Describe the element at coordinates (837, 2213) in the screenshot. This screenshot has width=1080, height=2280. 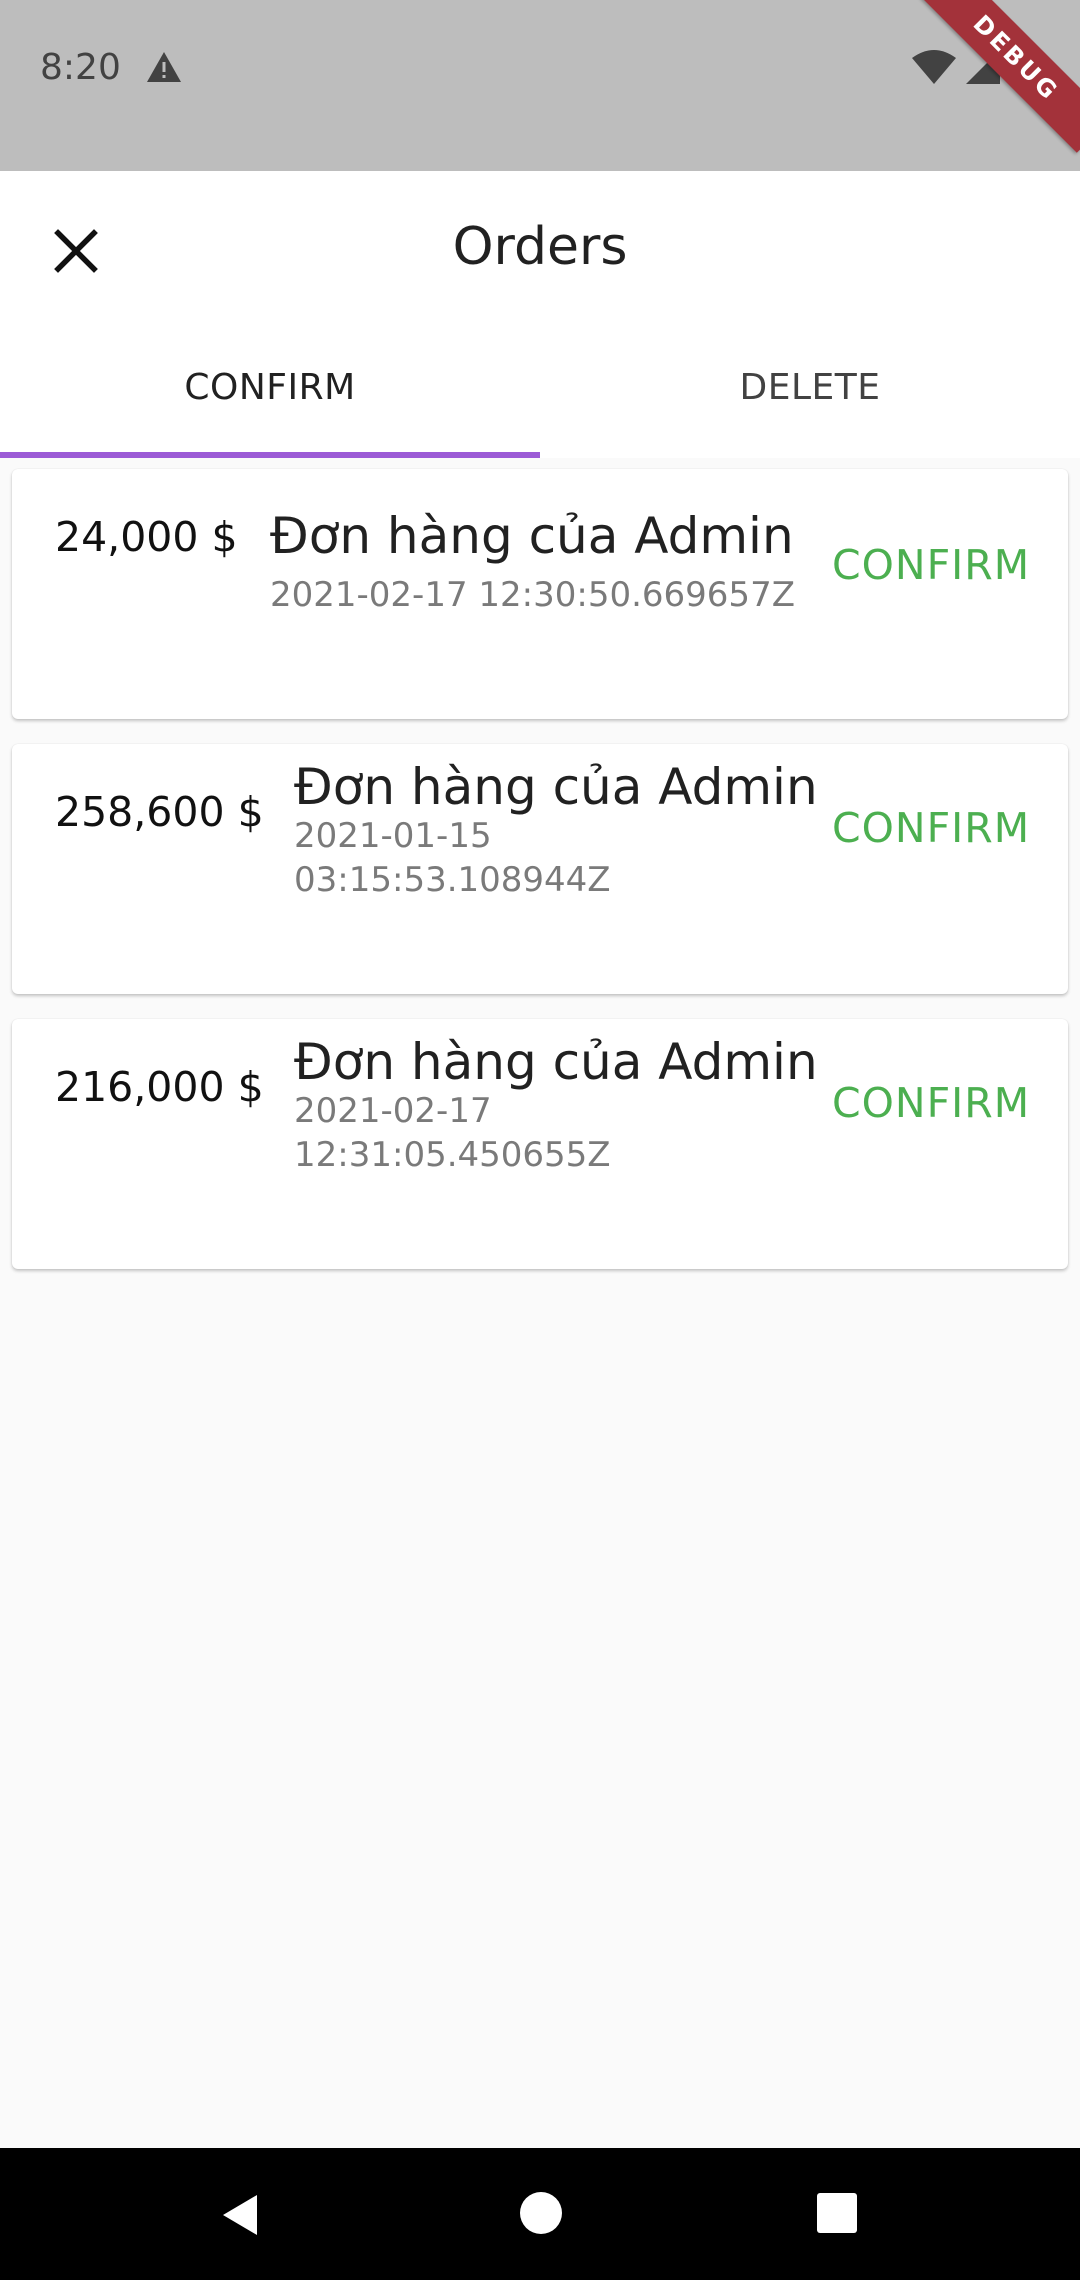
I see `recents-icon` at that location.